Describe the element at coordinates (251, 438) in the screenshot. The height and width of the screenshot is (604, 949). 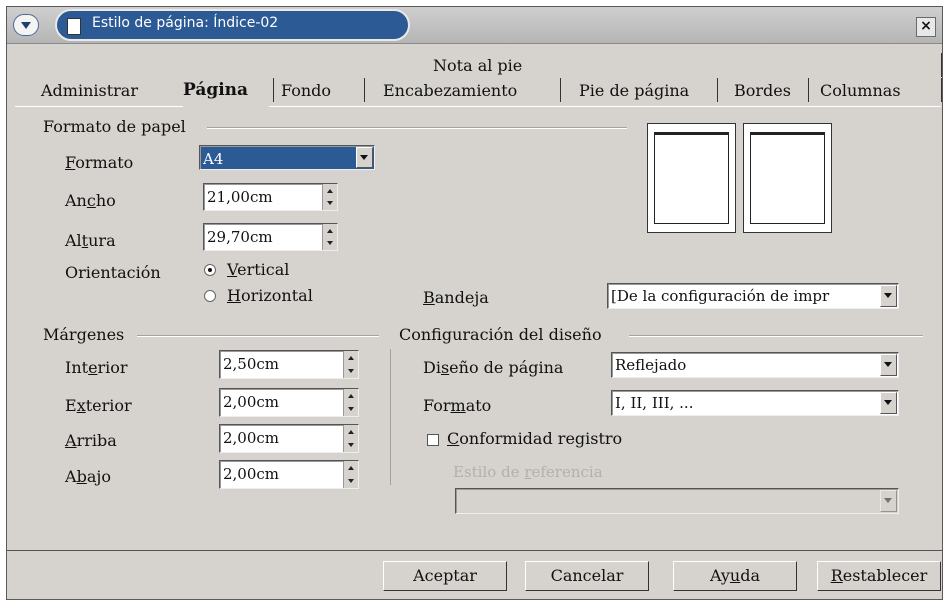
I see `top-value: 2,00cm` at that location.